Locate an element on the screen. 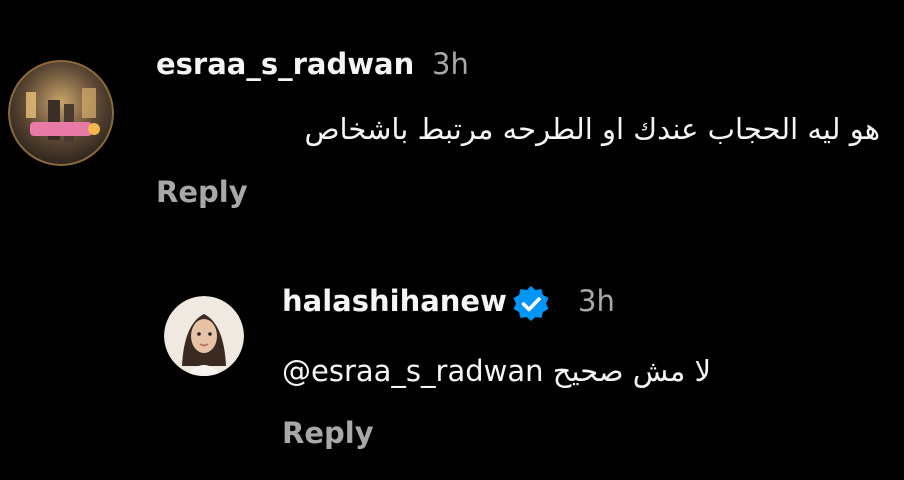  comment-username: esraa_s_radwan is located at coordinates (285, 64).